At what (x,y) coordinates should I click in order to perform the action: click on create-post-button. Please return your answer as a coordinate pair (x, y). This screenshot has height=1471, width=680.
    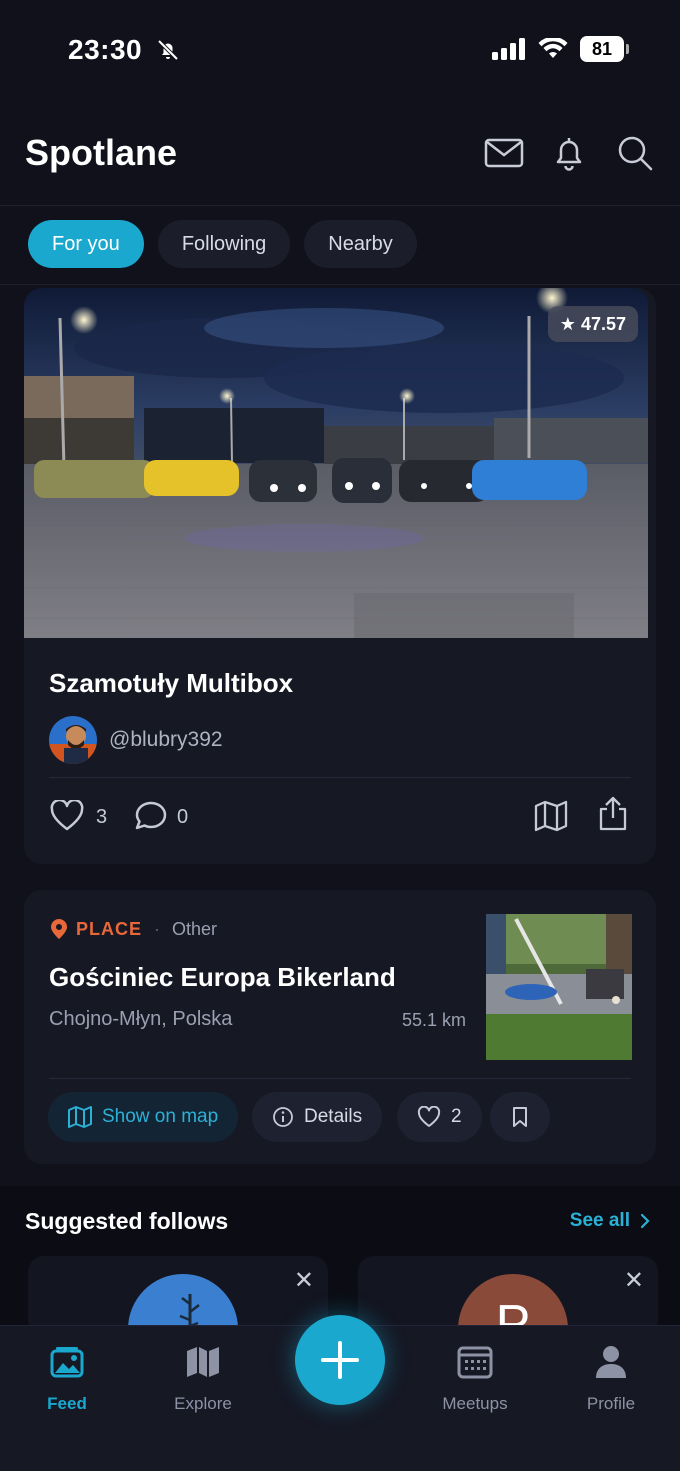
    Looking at the image, I should click on (340, 1360).